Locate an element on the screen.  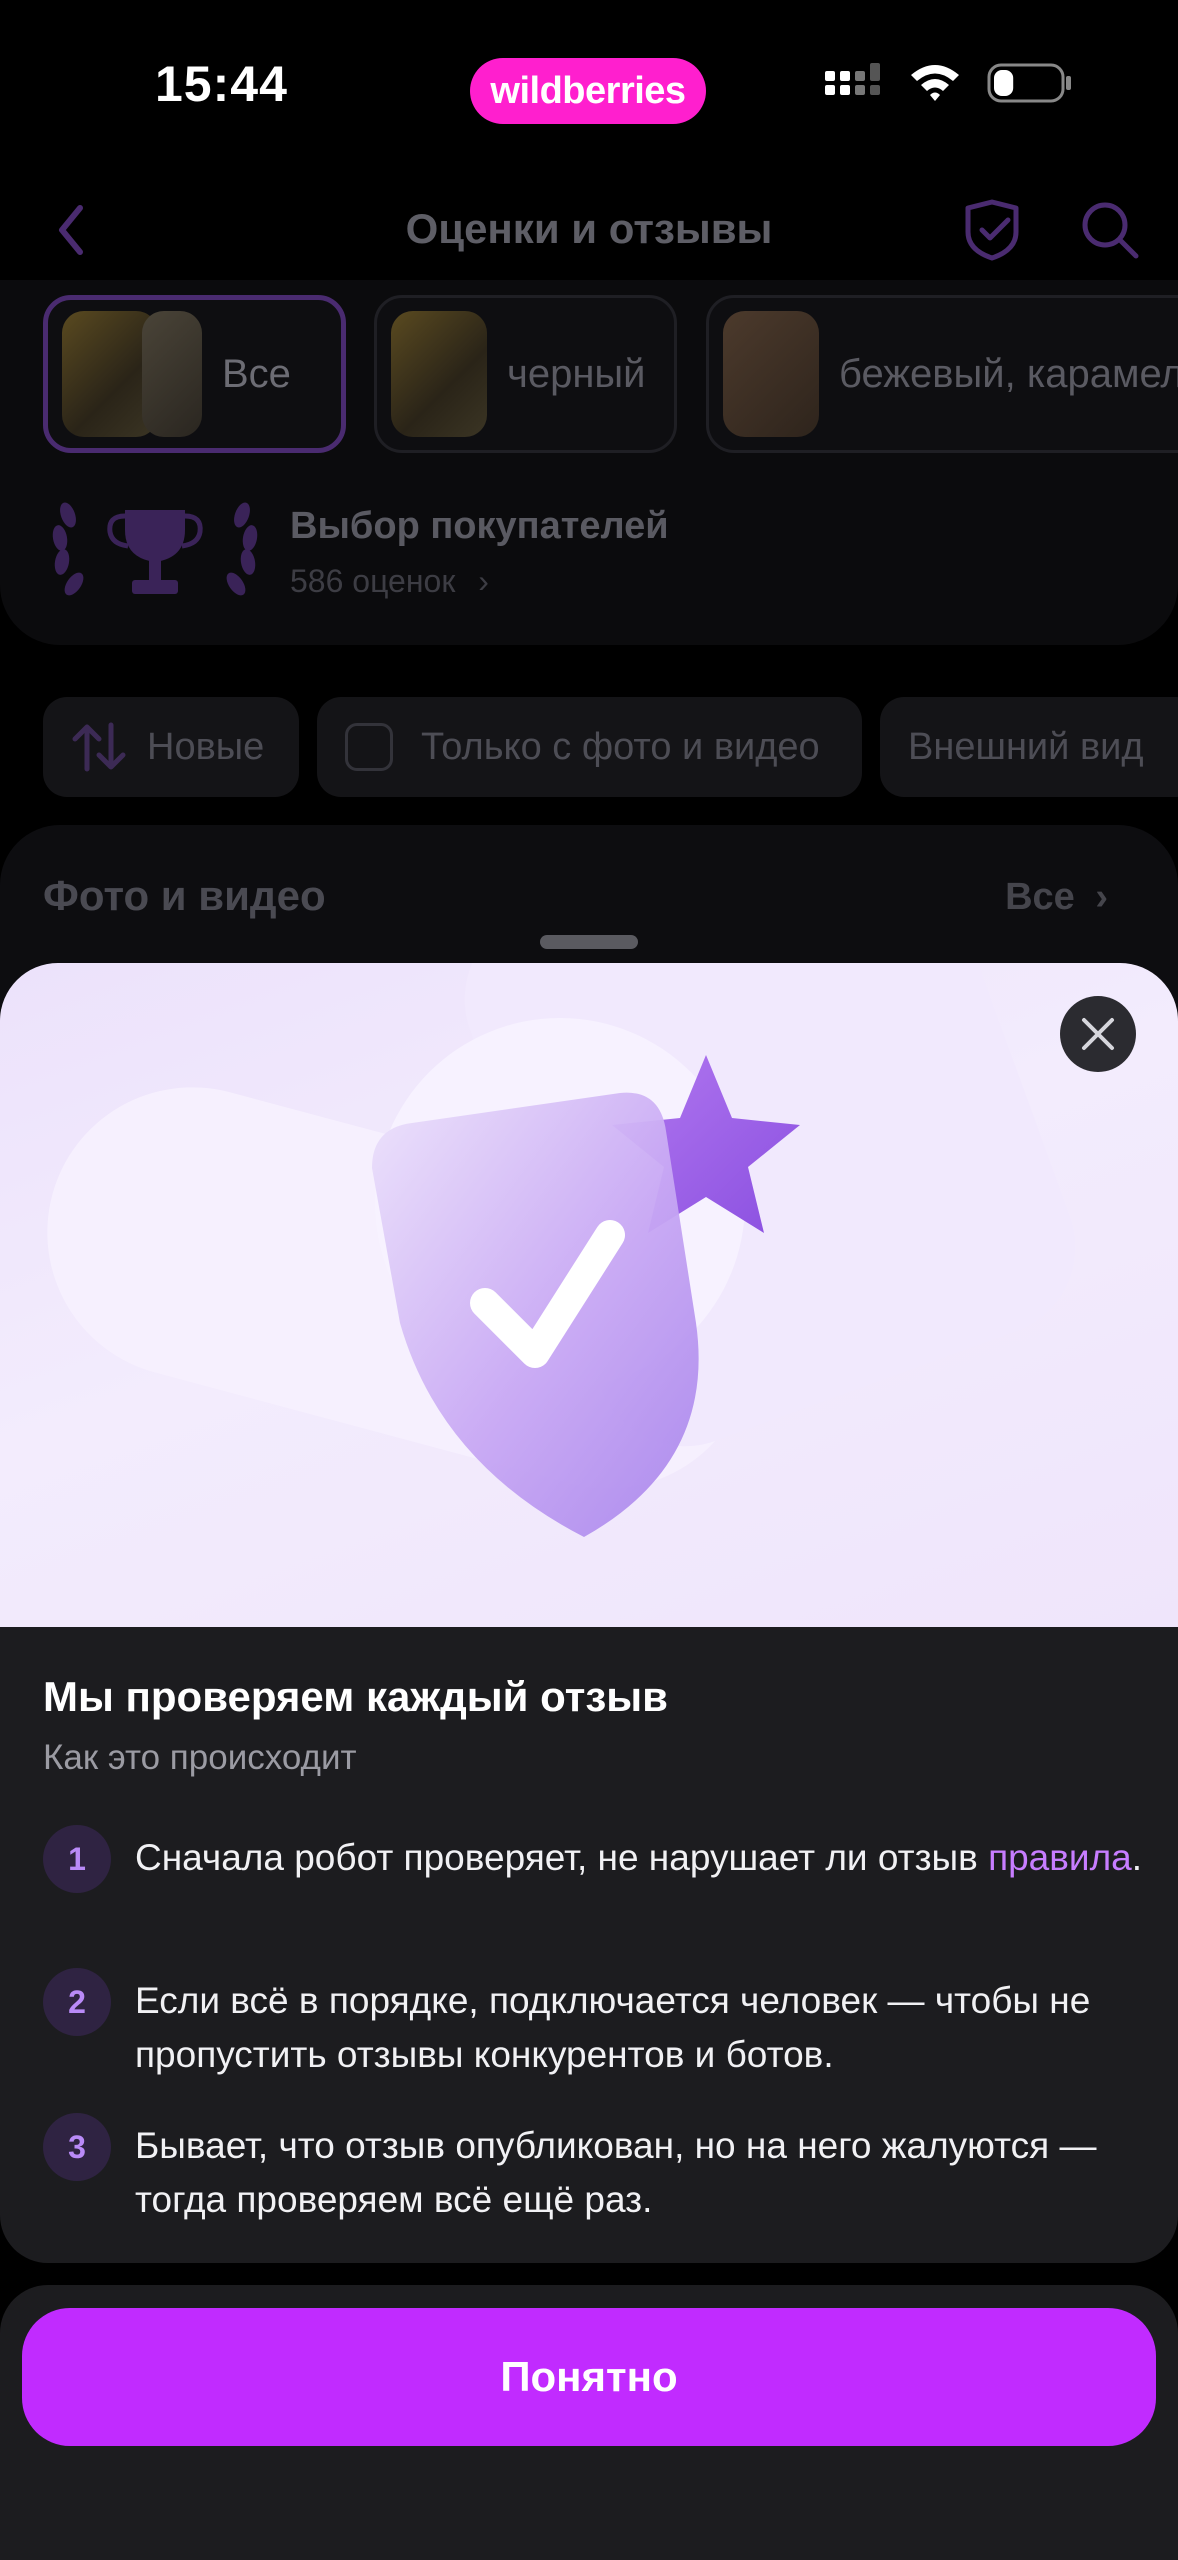
sheet-drag-handle is located at coordinates (589, 942).